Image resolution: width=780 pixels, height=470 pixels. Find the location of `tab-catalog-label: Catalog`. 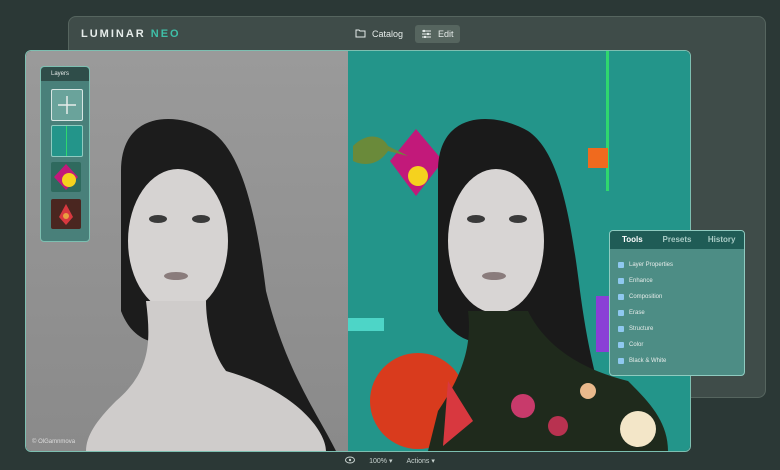

tab-catalog-label: Catalog is located at coordinates (388, 34).